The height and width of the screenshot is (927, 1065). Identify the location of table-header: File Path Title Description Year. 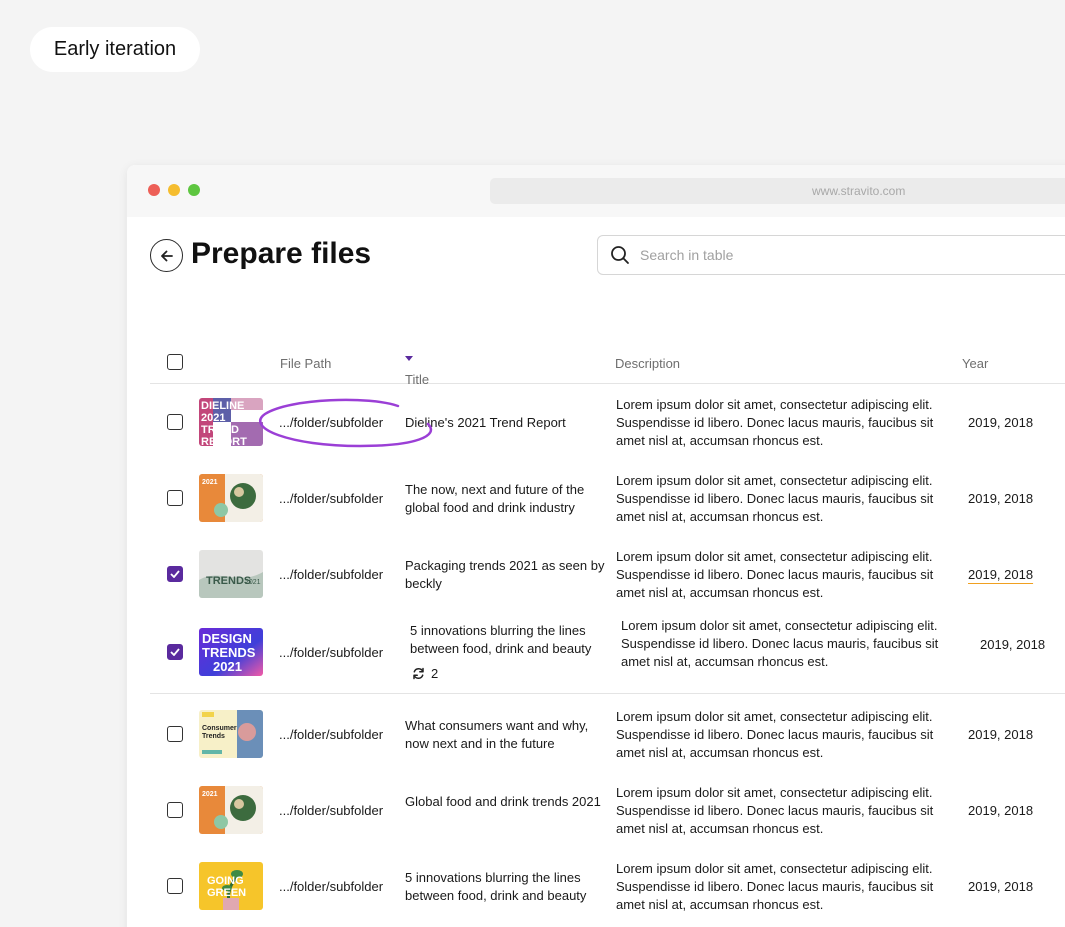
(607, 363).